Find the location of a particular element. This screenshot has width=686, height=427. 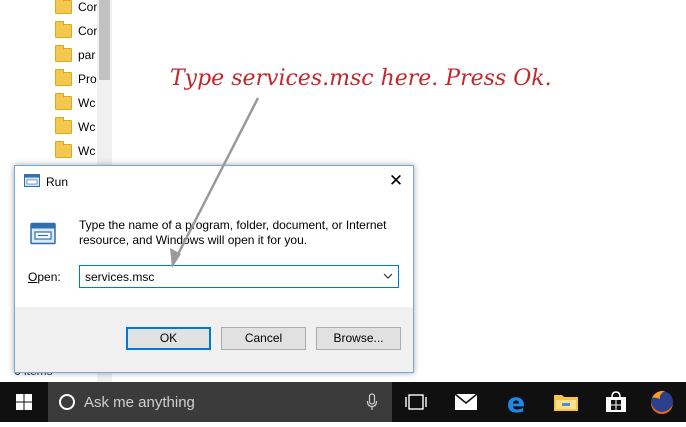

open-label-accelerator: O is located at coordinates (33, 277).